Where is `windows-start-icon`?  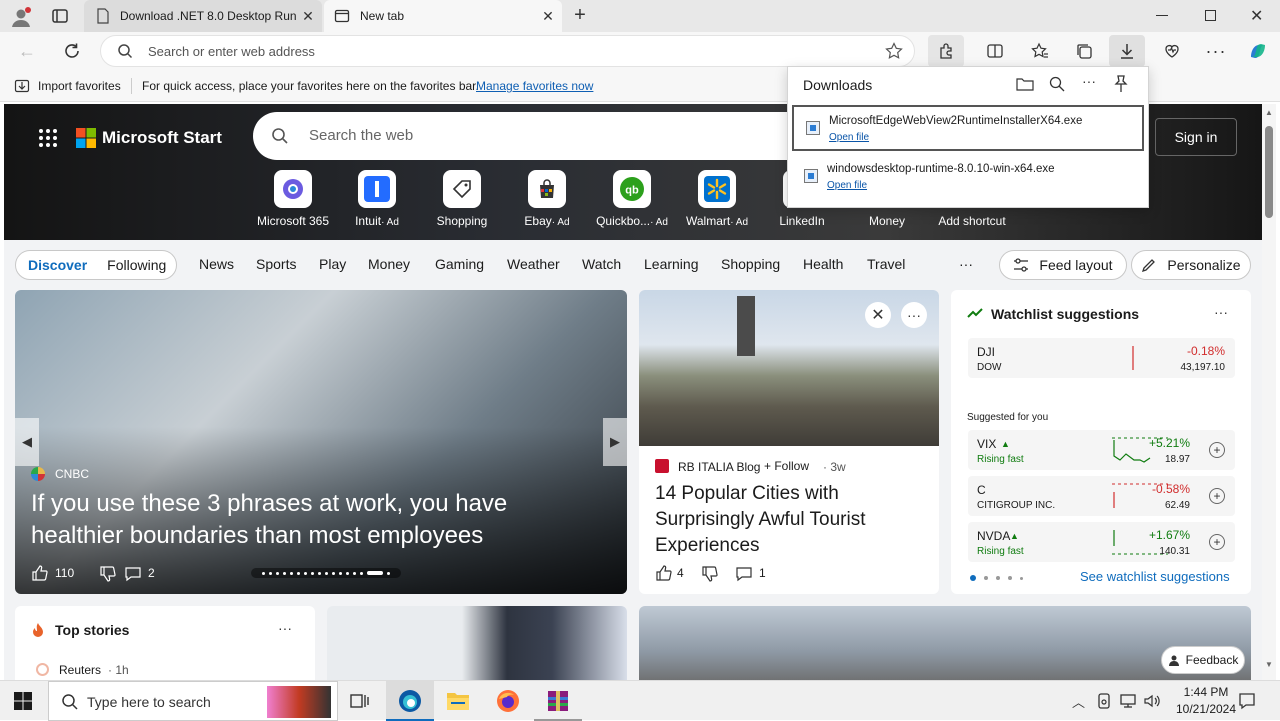
windows-start-icon is located at coordinates (23, 701).